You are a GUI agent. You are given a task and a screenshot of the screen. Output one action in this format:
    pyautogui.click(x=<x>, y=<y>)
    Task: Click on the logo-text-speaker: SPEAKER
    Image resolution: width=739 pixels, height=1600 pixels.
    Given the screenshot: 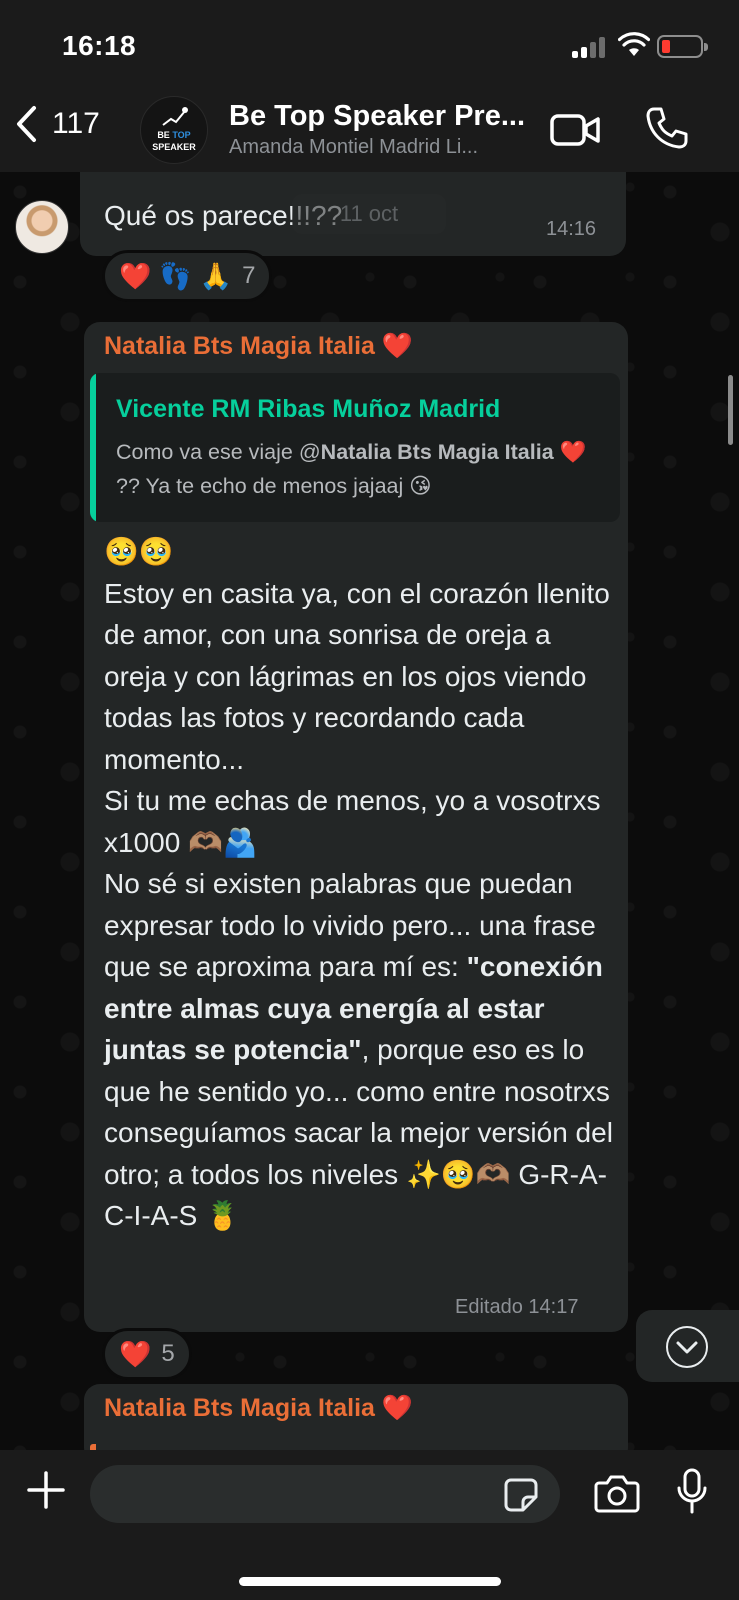 What is the action you would take?
    pyautogui.click(x=174, y=147)
    